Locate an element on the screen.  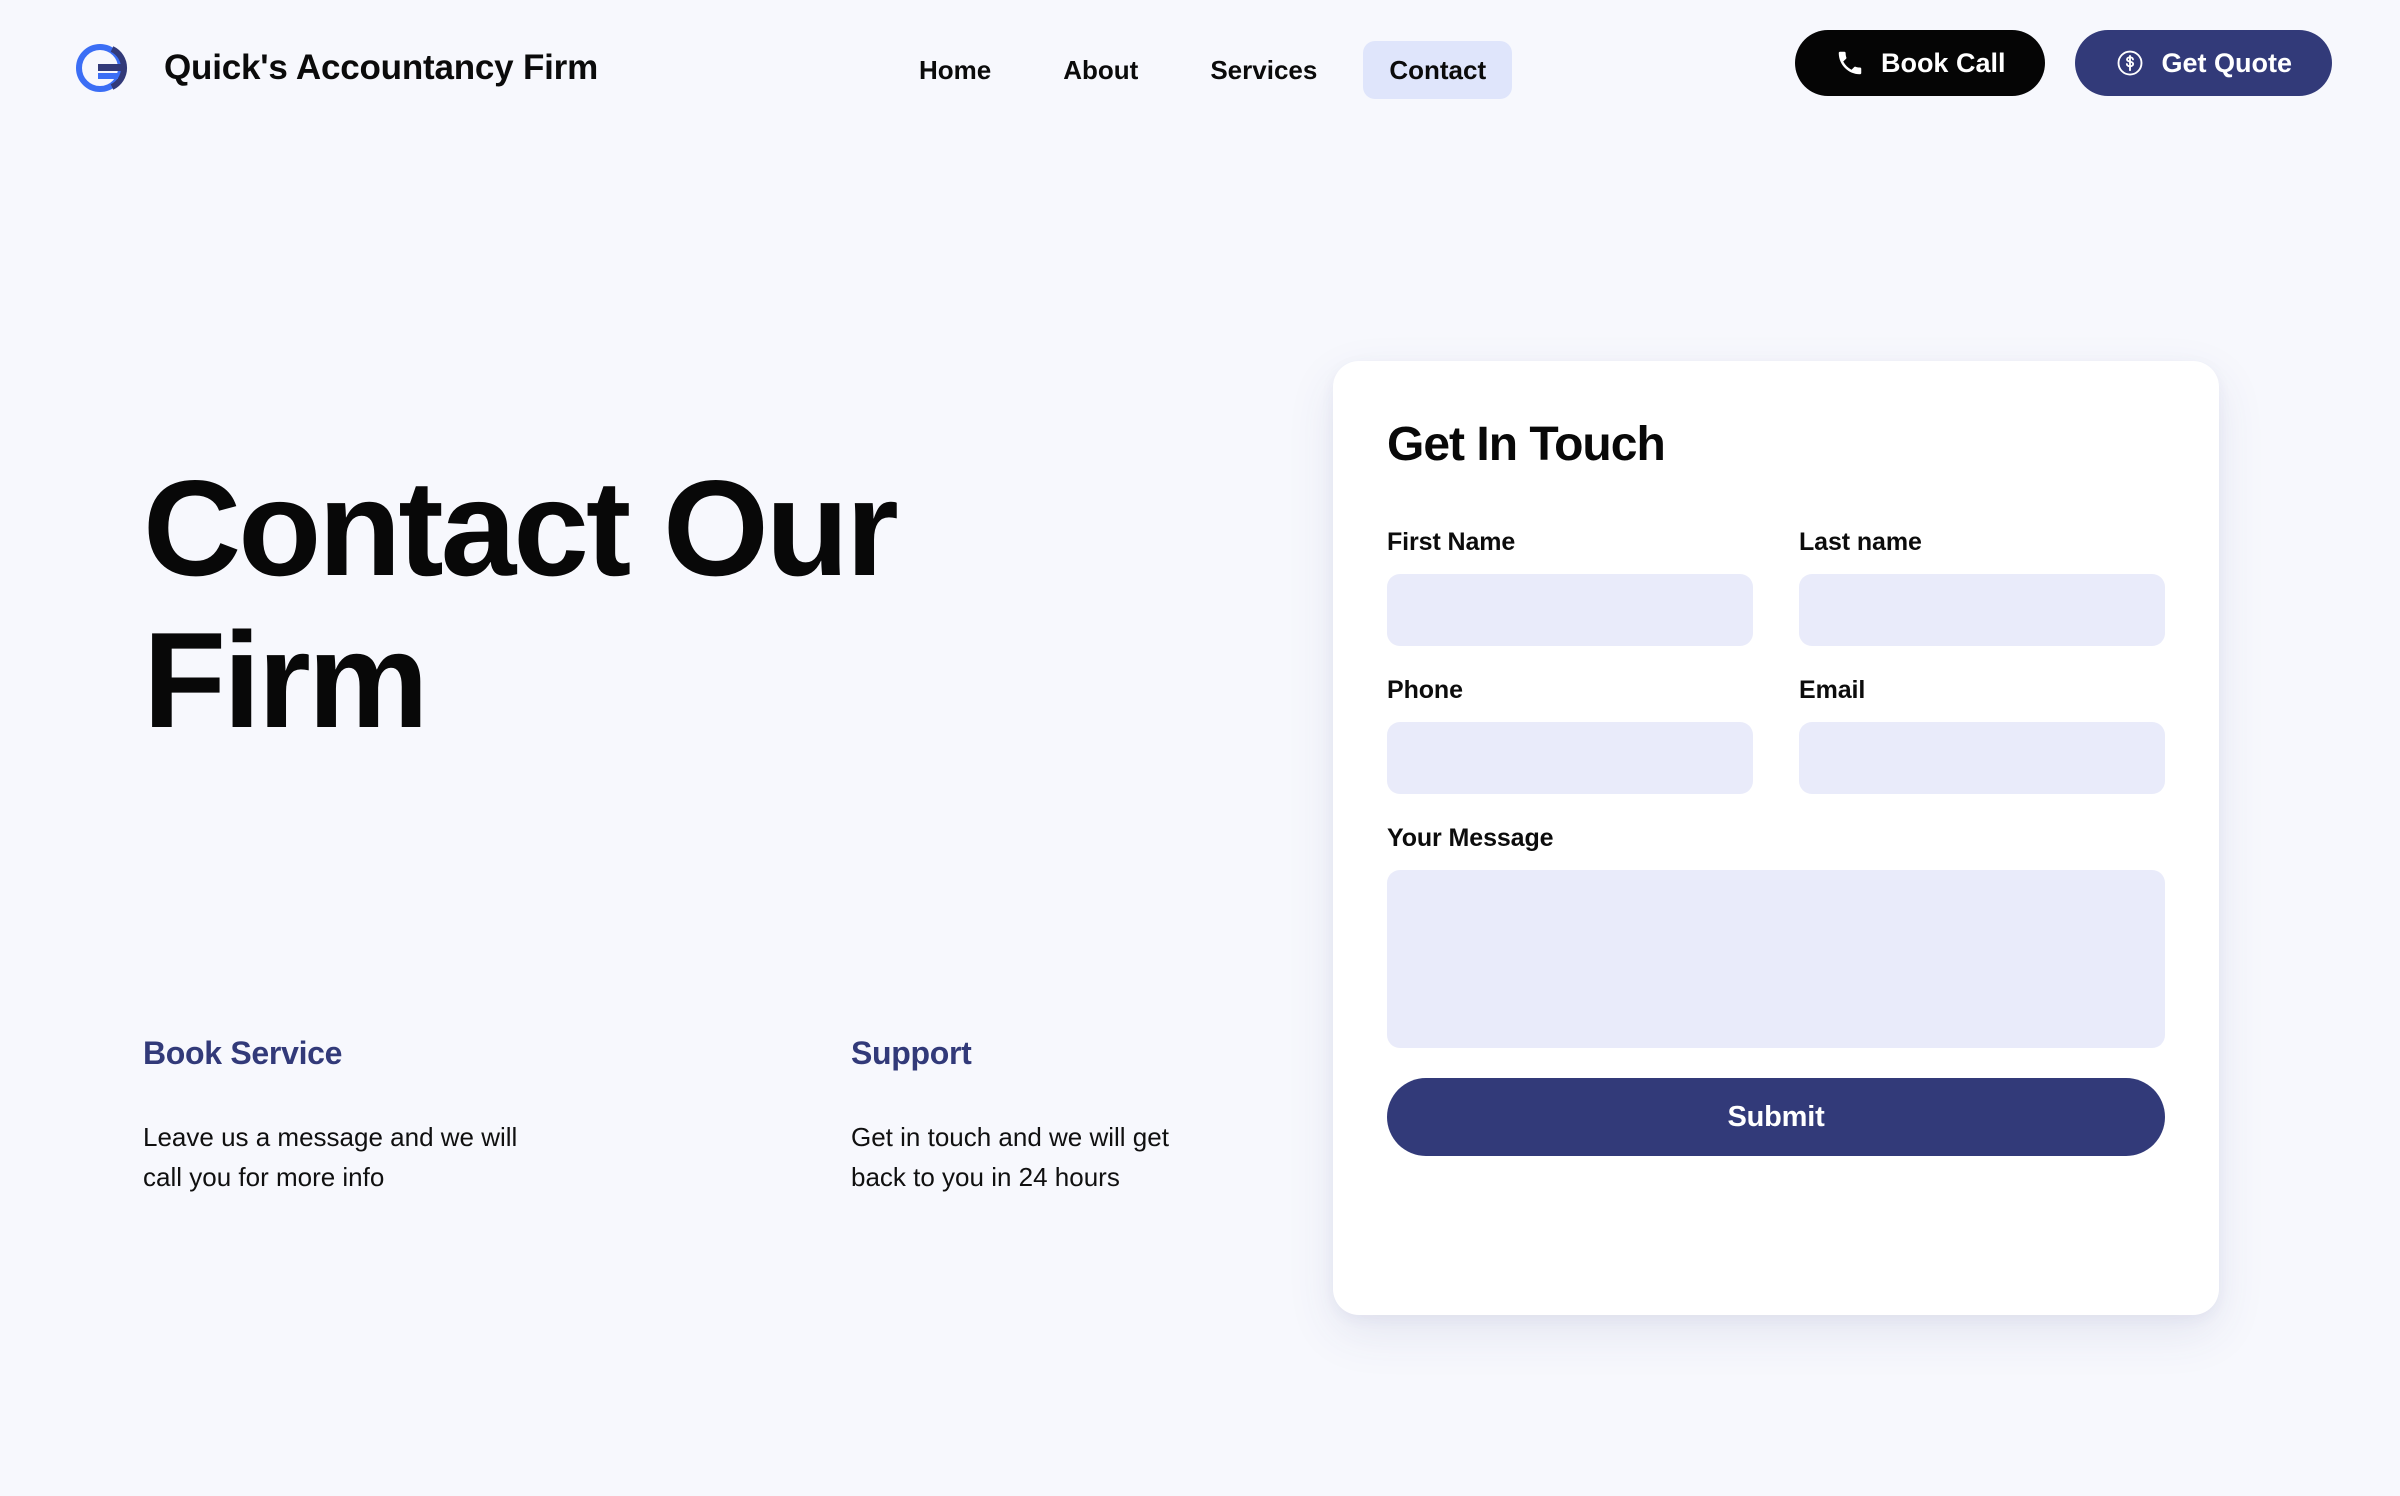
header-actions: Book Call Get Quote is located at coordinates (2063, 63).